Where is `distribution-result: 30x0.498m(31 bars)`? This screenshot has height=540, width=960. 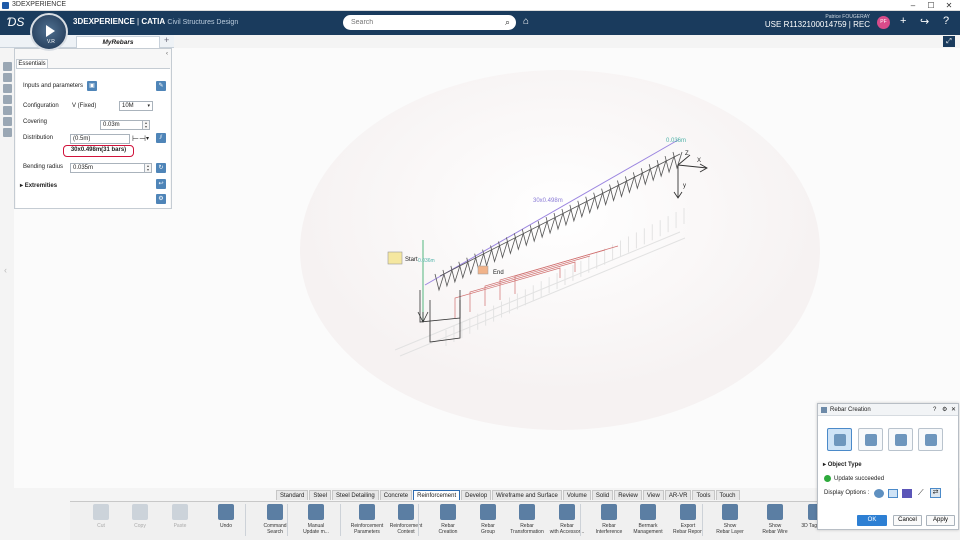
distribution-result: 30x0.498m(31 bars) is located at coordinates (98, 151).